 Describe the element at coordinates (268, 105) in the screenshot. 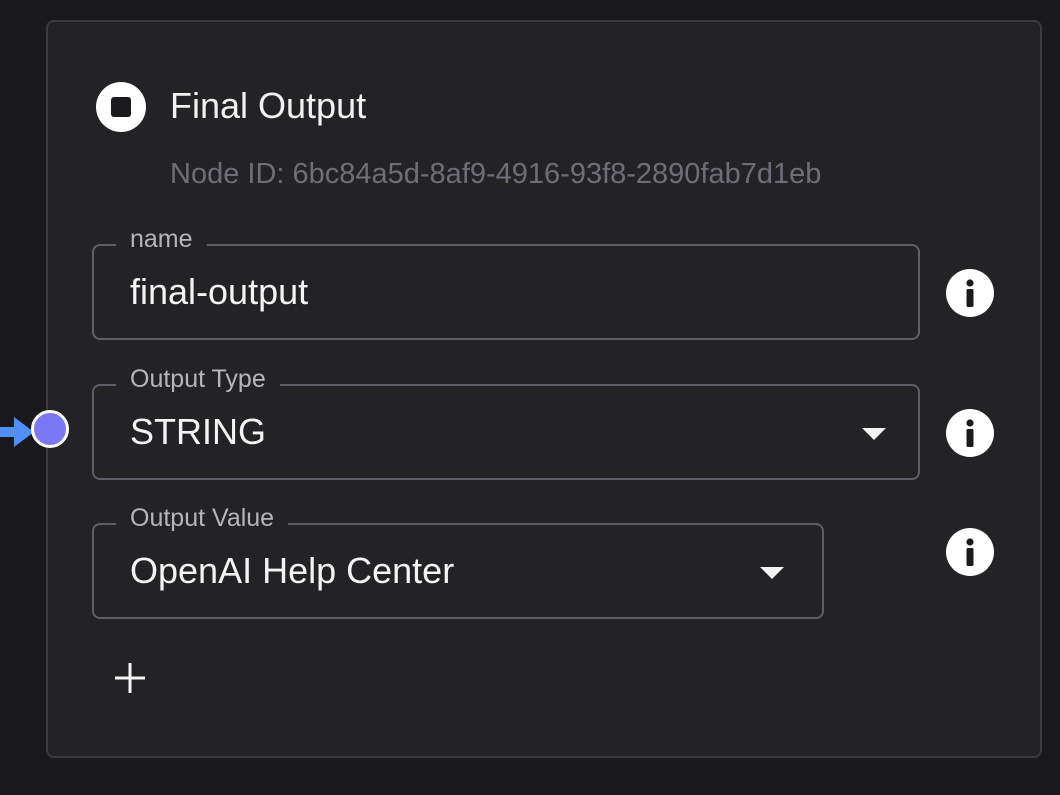

I see `node-title: Final Output` at that location.